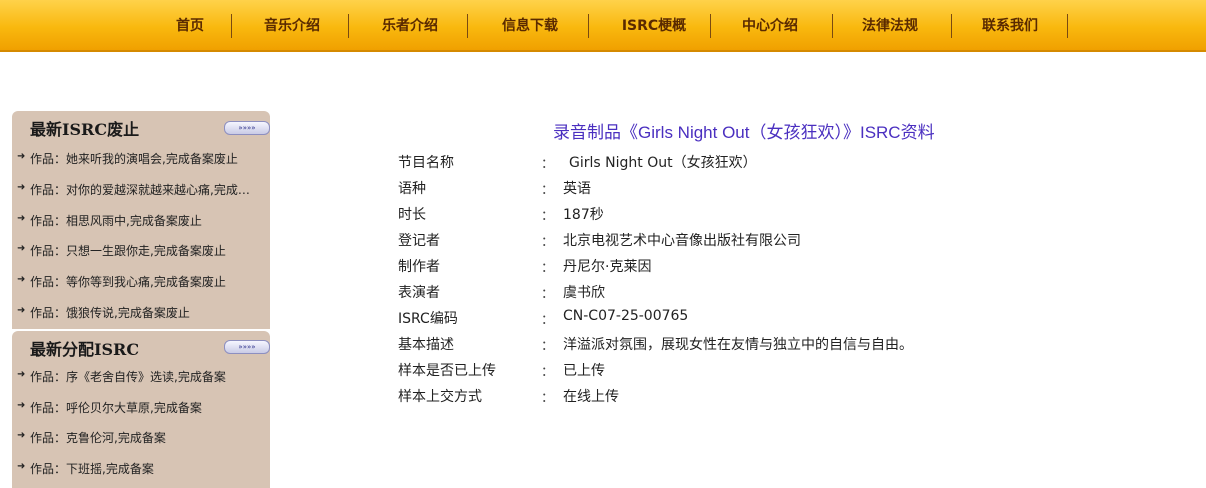 Image resolution: width=1206 pixels, height=488 pixels. I want to click on field-label: 时长, so click(412, 215).